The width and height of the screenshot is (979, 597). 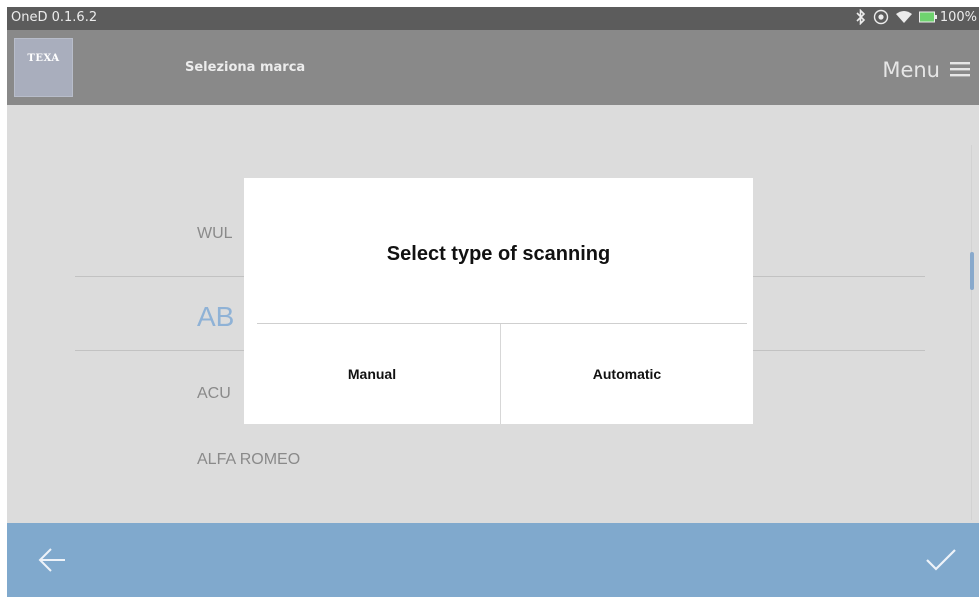 What do you see at coordinates (916, 17) in the screenshot?
I see `status-icons: 100%` at bounding box center [916, 17].